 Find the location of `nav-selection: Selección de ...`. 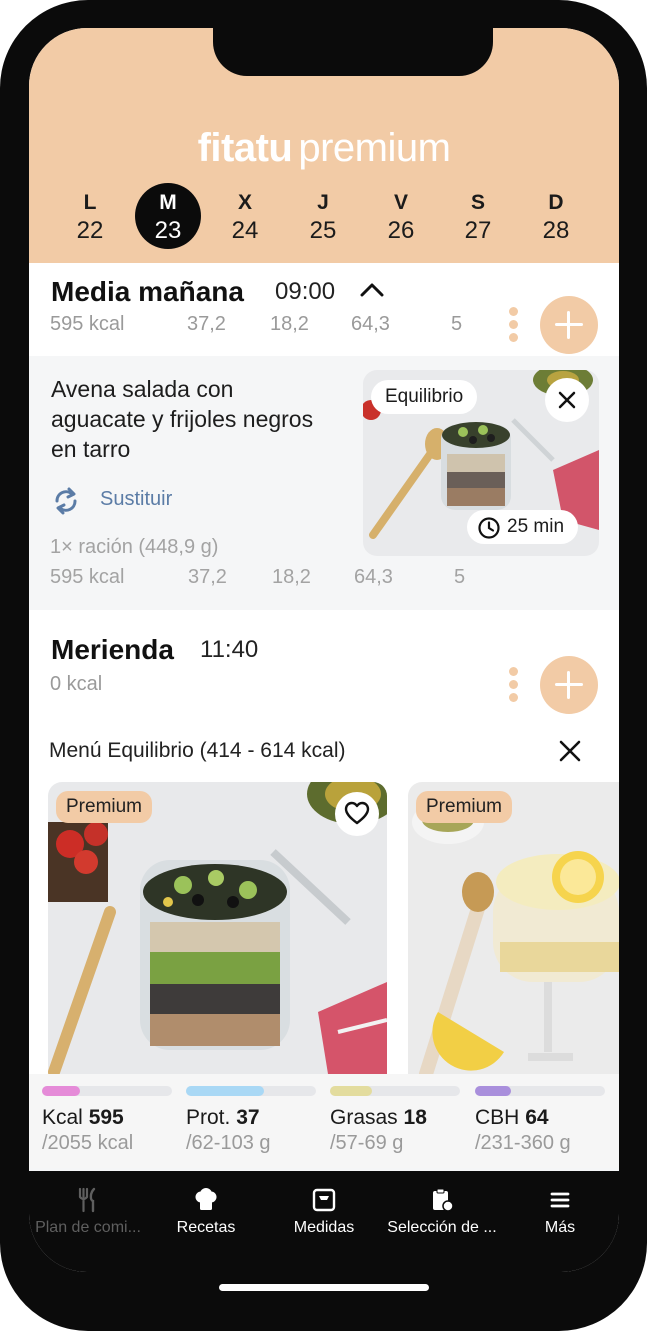

nav-selection: Selección de ... is located at coordinates (442, 1221).